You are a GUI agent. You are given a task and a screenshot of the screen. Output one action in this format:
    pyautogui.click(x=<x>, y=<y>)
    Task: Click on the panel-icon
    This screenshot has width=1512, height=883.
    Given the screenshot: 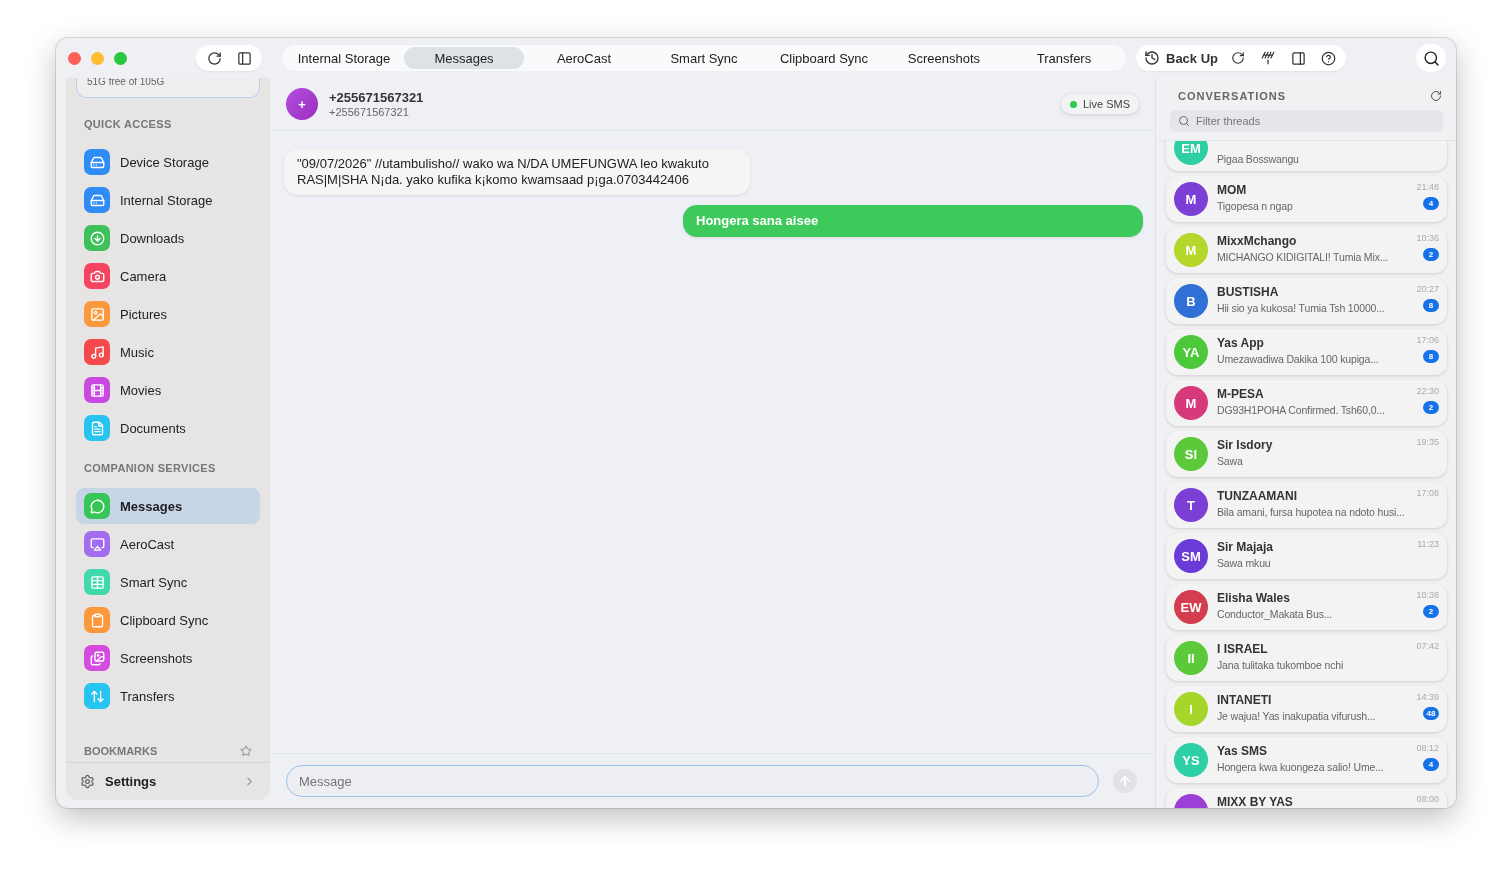 What is the action you would take?
    pyautogui.click(x=1298, y=58)
    